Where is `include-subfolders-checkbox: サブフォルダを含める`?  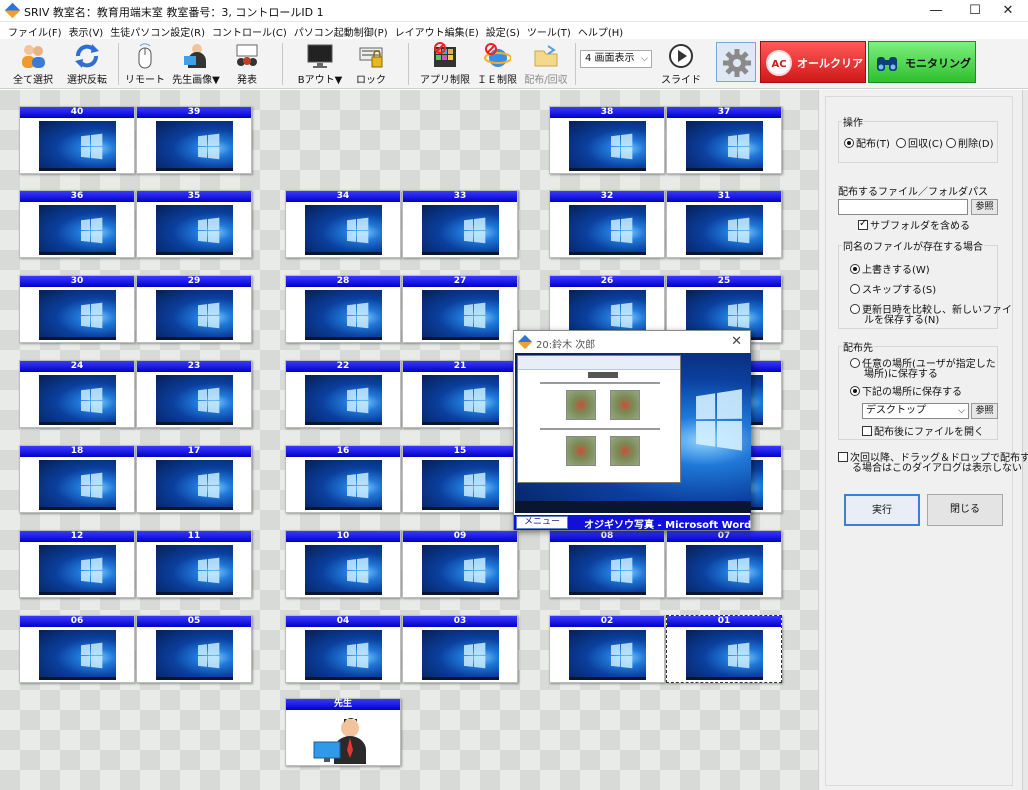
include-subfolders-checkbox: サブフォルダを含める is located at coordinates (914, 224).